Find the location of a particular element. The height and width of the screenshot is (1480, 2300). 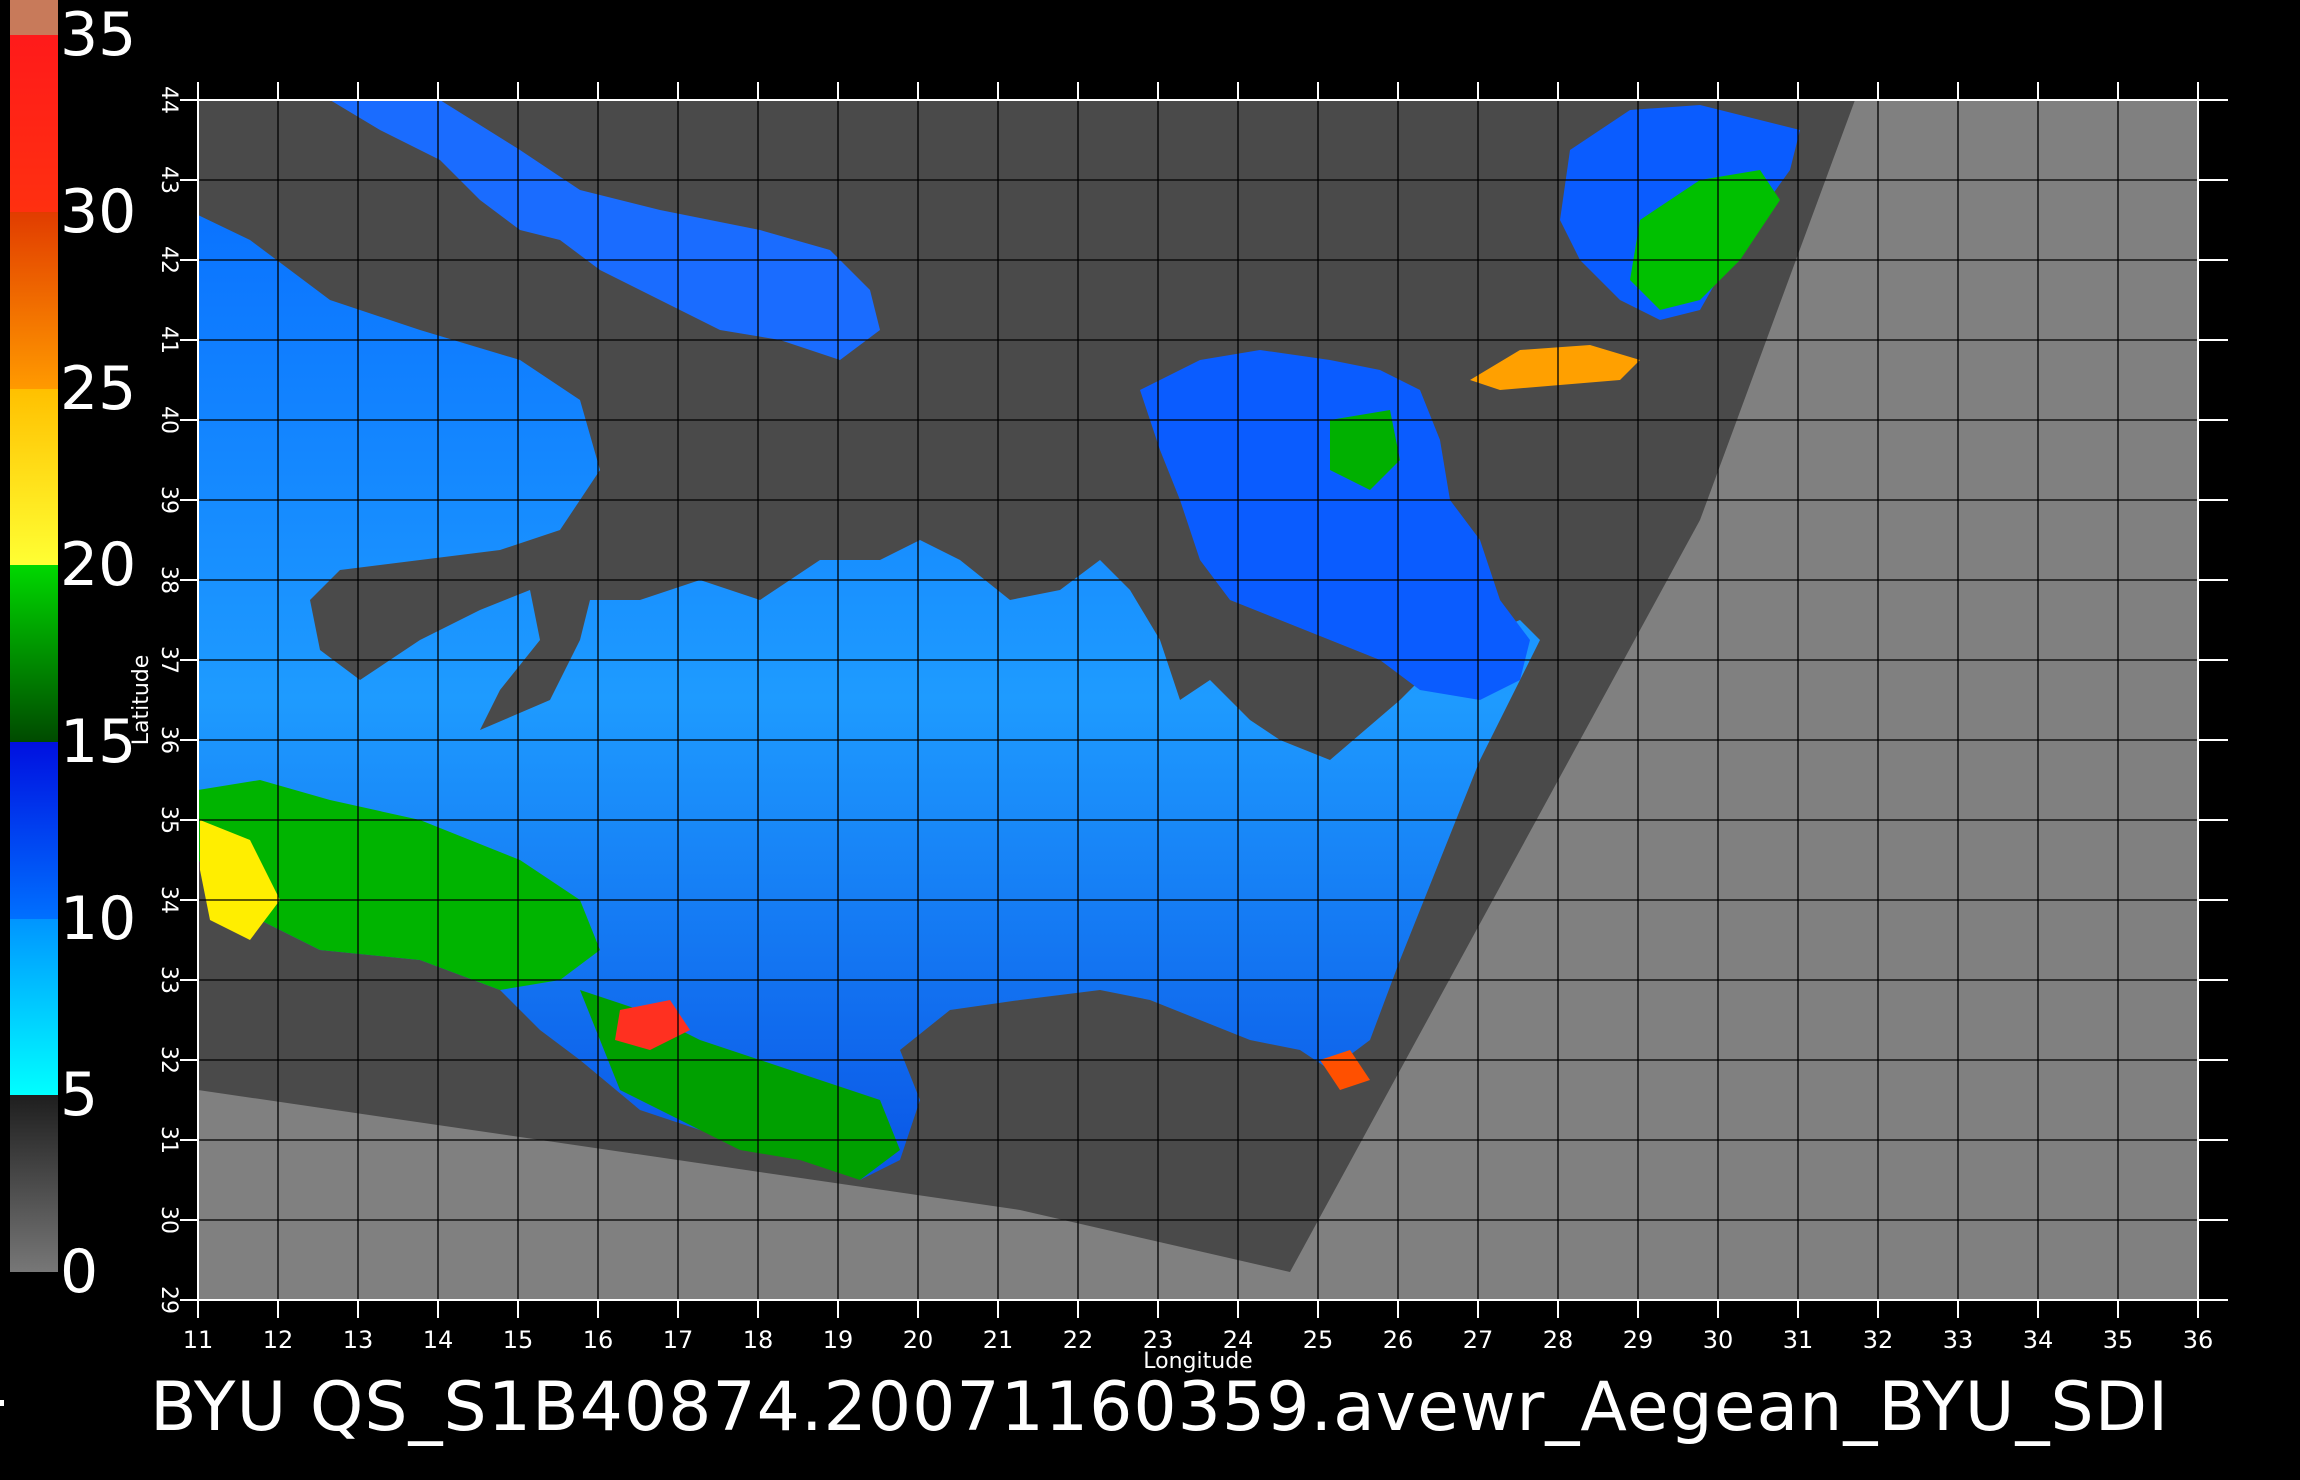

longitude-tick-label: 13 is located at coordinates (358, 1340).